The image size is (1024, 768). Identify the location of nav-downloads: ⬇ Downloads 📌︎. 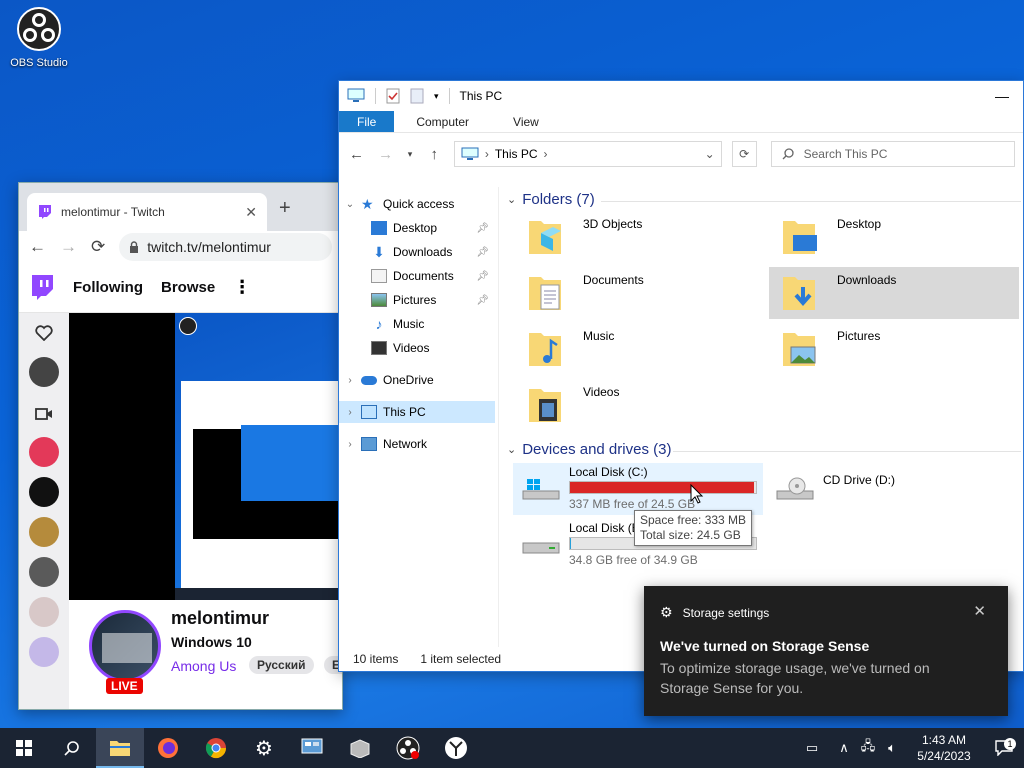
(417, 252).